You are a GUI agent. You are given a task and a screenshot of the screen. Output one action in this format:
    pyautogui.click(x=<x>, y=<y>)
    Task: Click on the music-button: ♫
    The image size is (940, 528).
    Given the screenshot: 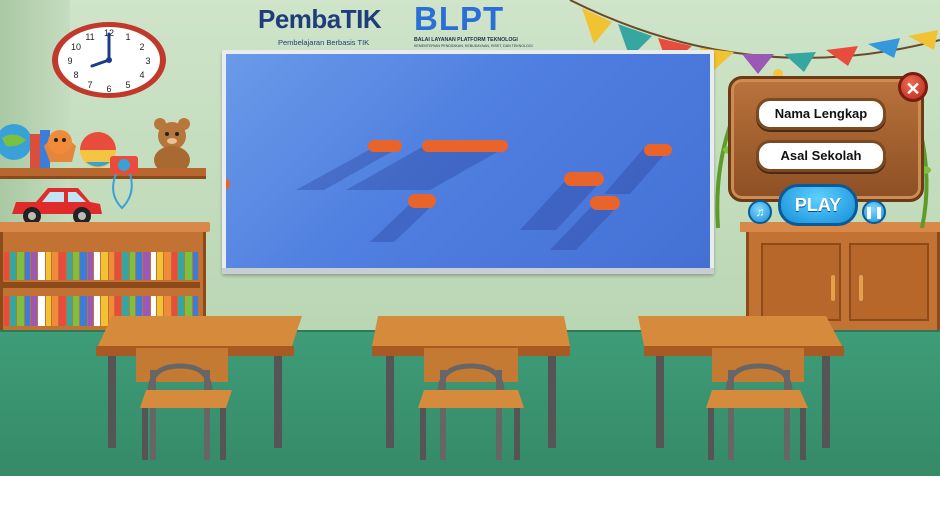 What is the action you would take?
    pyautogui.click(x=760, y=212)
    